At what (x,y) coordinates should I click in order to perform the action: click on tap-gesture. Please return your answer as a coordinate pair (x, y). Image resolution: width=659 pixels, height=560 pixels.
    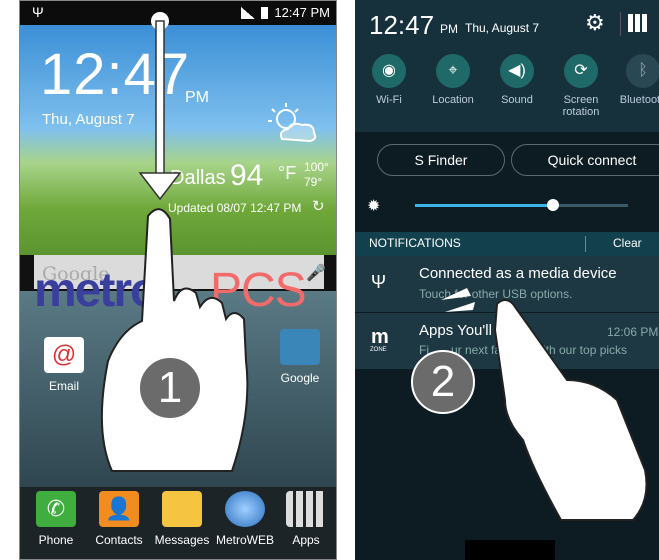
    Looking at the image, I should click on (544, 404).